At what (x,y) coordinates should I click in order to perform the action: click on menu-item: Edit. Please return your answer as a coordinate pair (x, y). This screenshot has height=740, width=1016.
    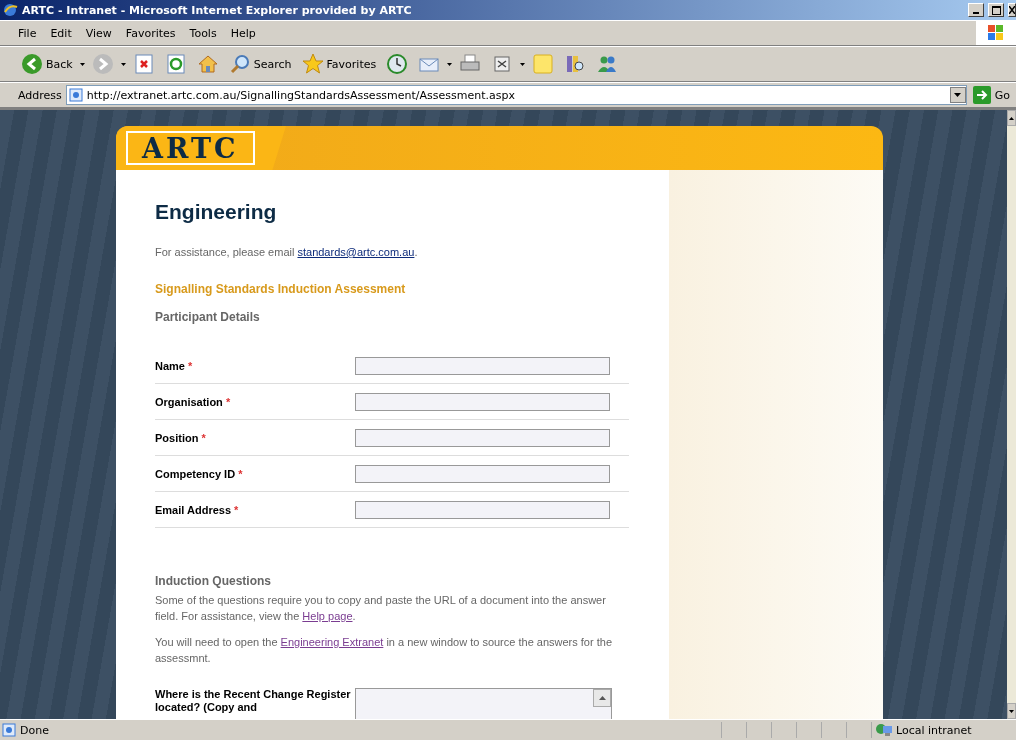
    Looking at the image, I should click on (61, 33).